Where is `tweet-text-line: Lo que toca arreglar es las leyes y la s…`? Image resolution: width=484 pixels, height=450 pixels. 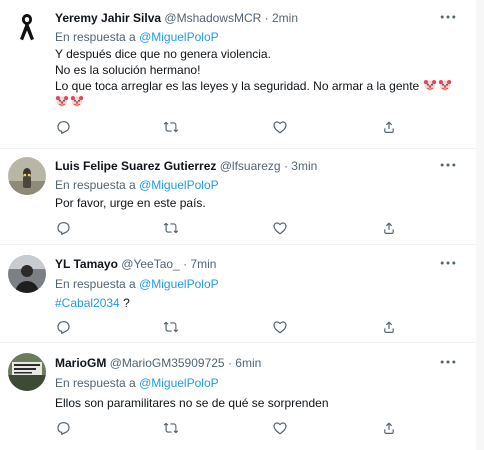
tweet-text-line: Lo que toca arreglar es las leyes y la s… is located at coordinates (259, 86).